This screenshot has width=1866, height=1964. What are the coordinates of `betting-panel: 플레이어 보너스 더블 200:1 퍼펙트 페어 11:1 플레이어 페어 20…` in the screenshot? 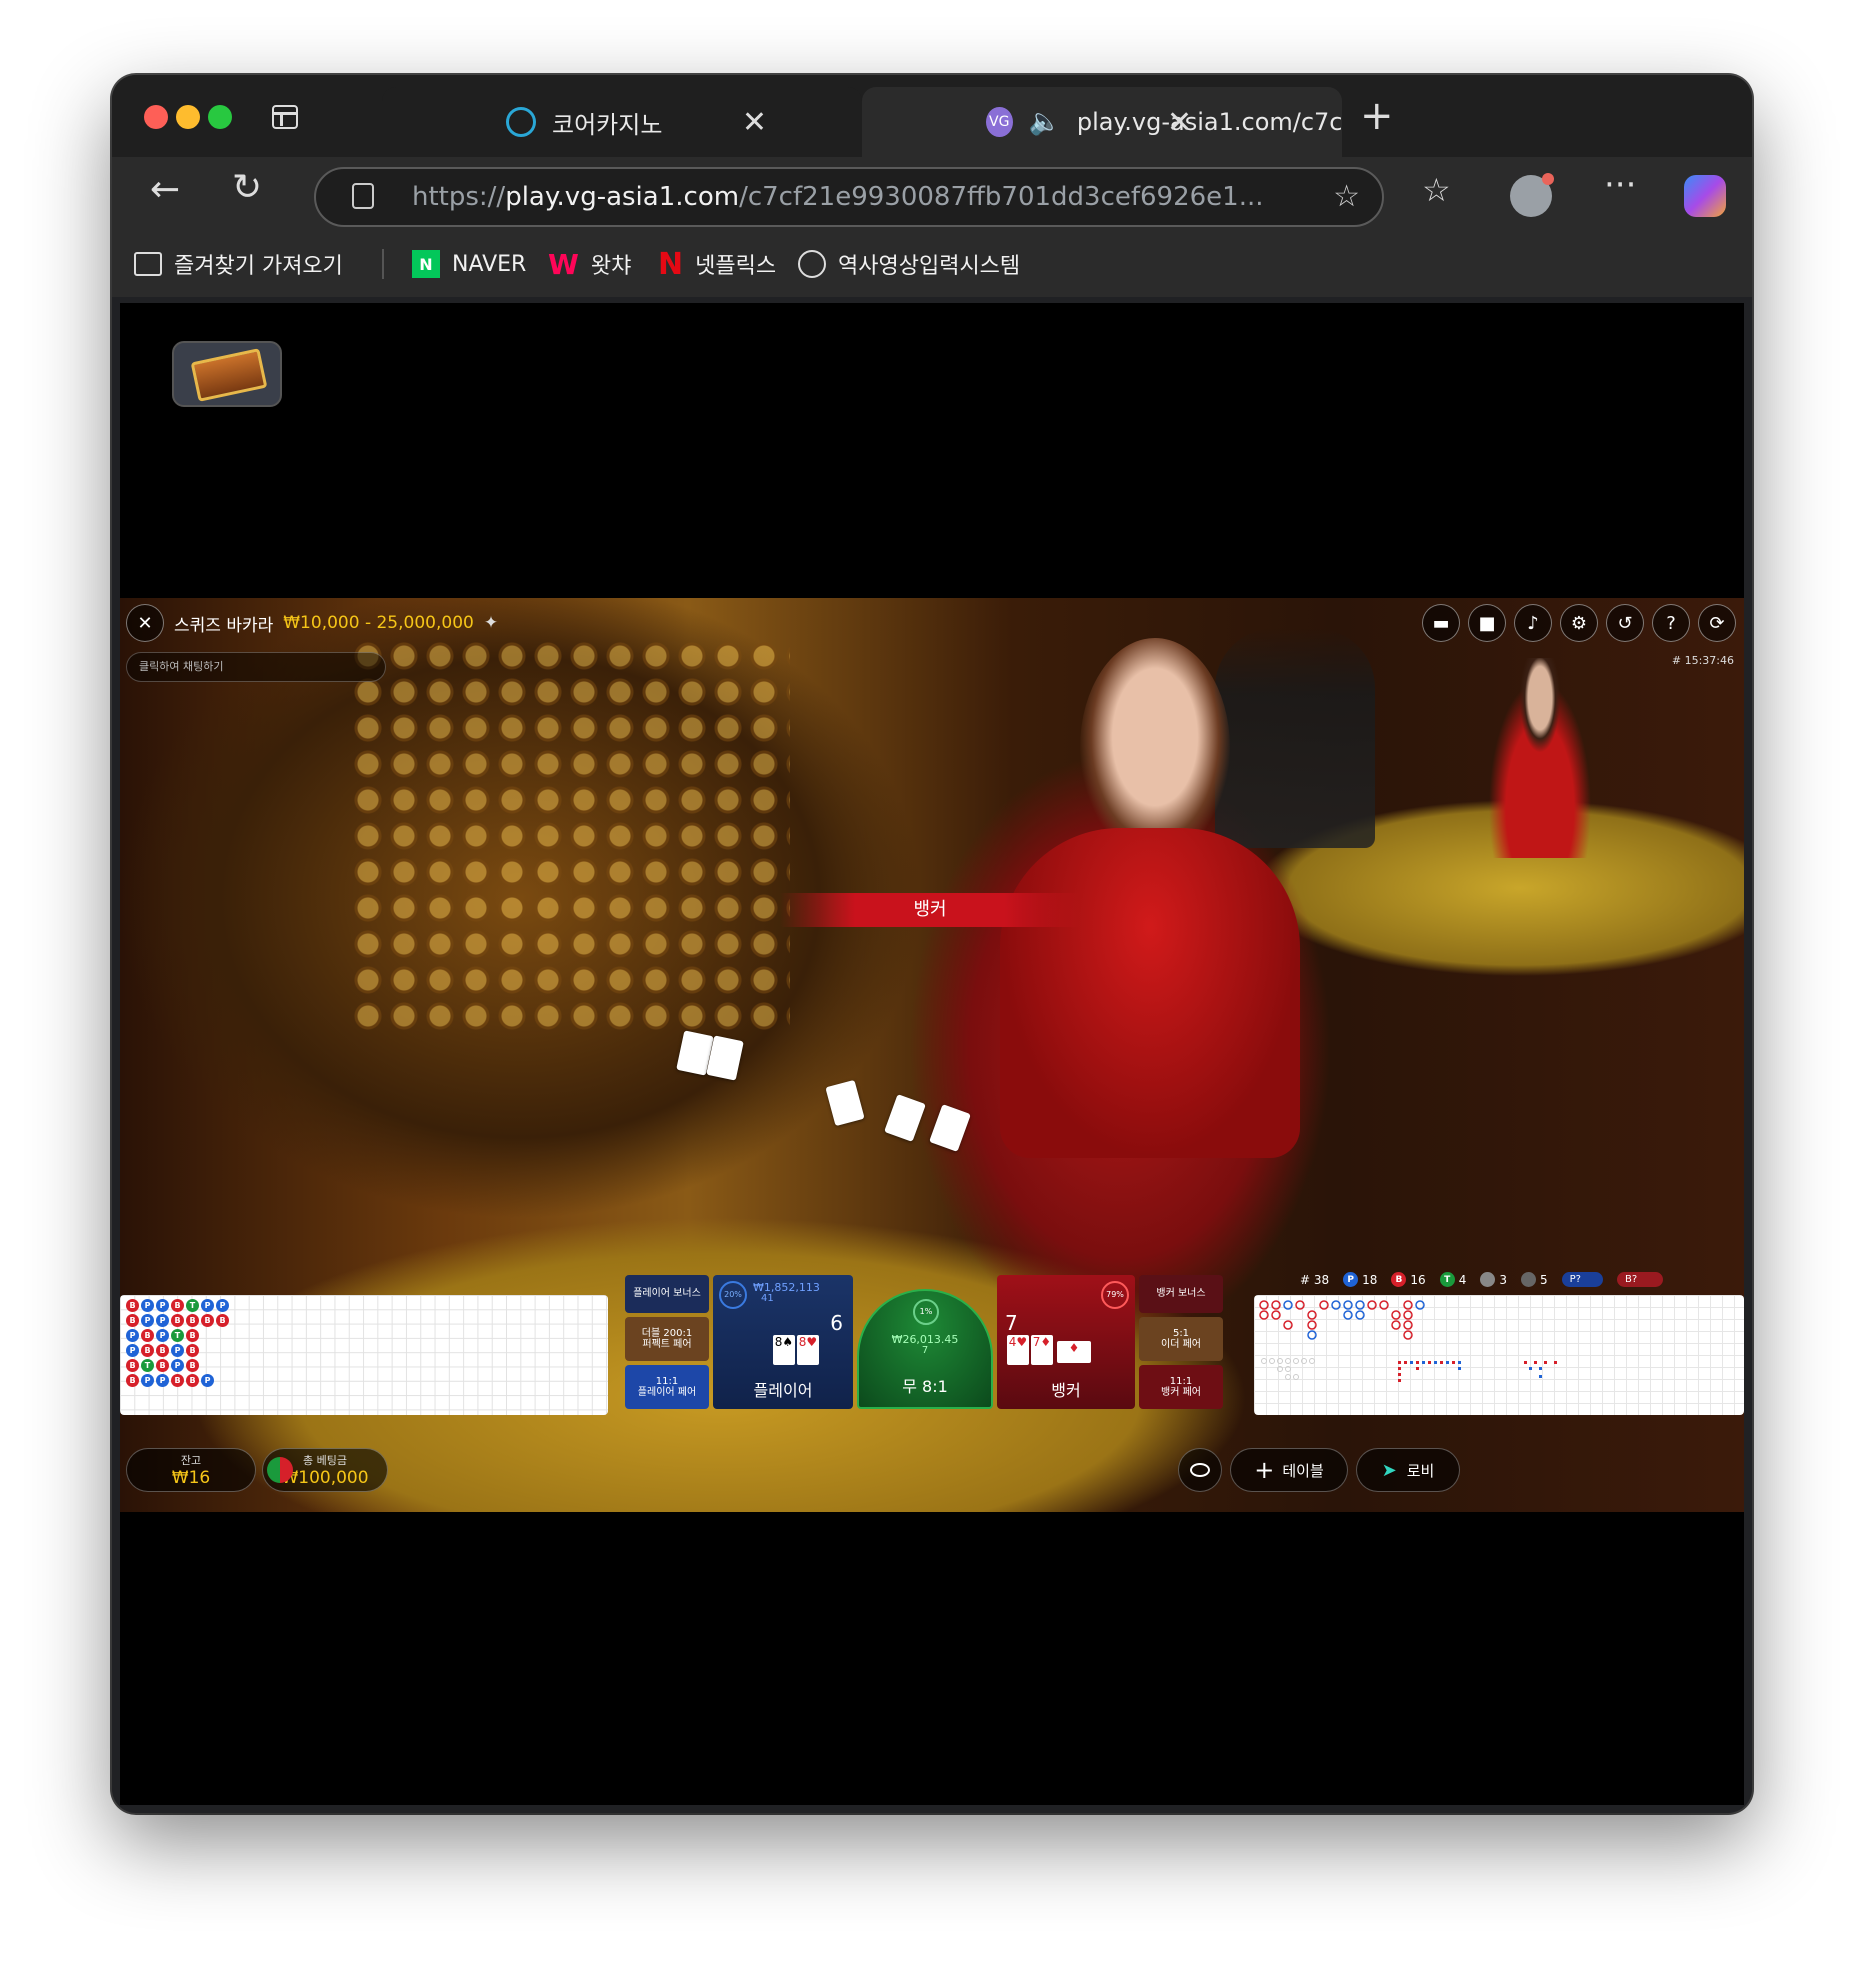 It's located at (930, 1345).